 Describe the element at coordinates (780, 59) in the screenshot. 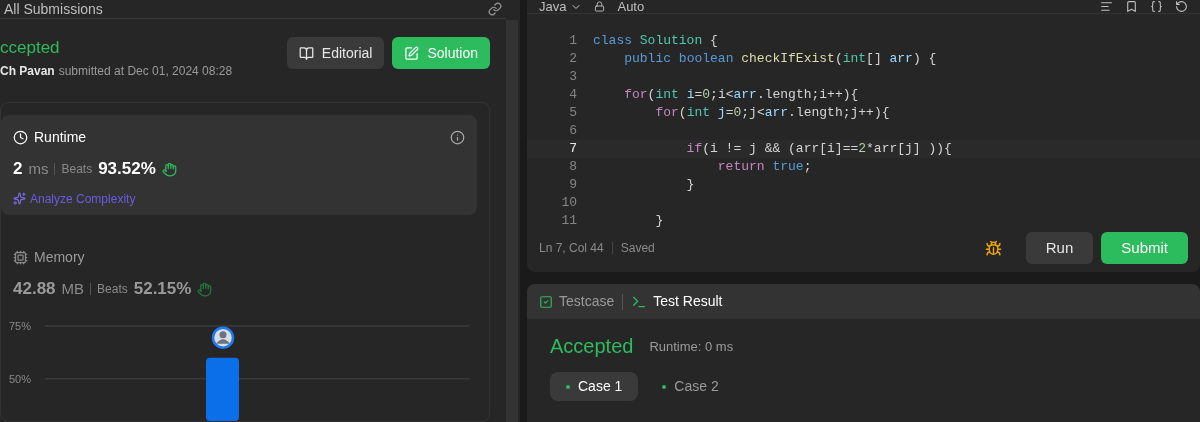

I see `code-line: public boolean checkIfExist(int[] arr) {` at that location.